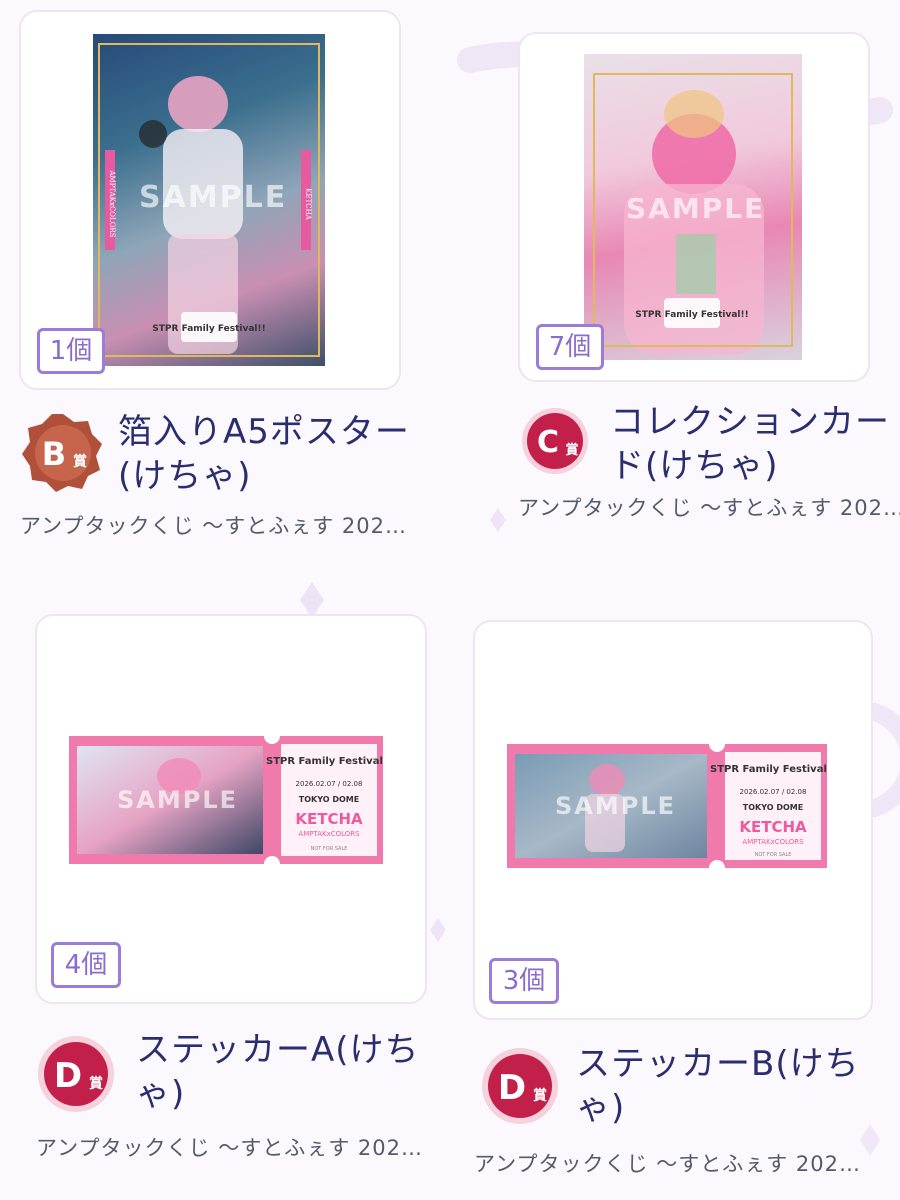  I want to click on item-title-line1: 箔入りA5ポスター, so click(264, 432).